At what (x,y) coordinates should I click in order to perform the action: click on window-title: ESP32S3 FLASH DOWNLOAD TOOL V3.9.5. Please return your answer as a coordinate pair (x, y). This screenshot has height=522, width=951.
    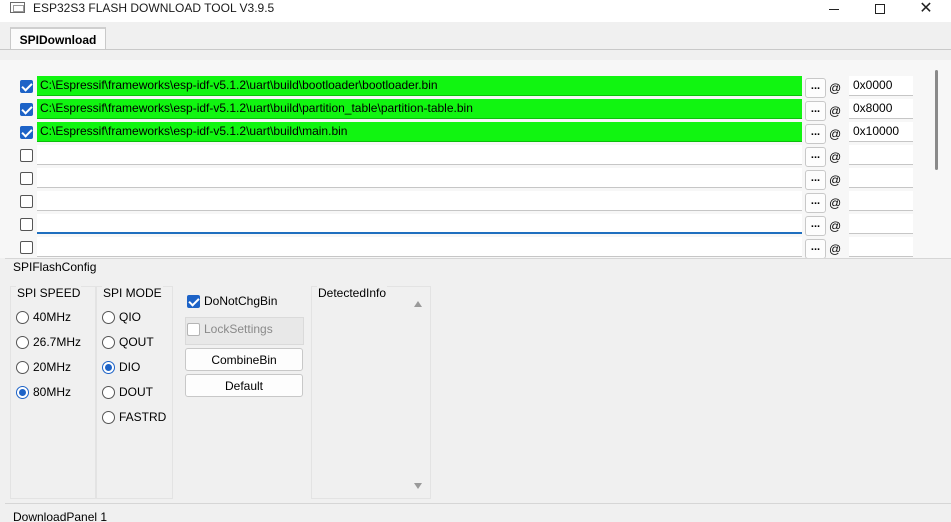
    Looking at the image, I should click on (154, 8).